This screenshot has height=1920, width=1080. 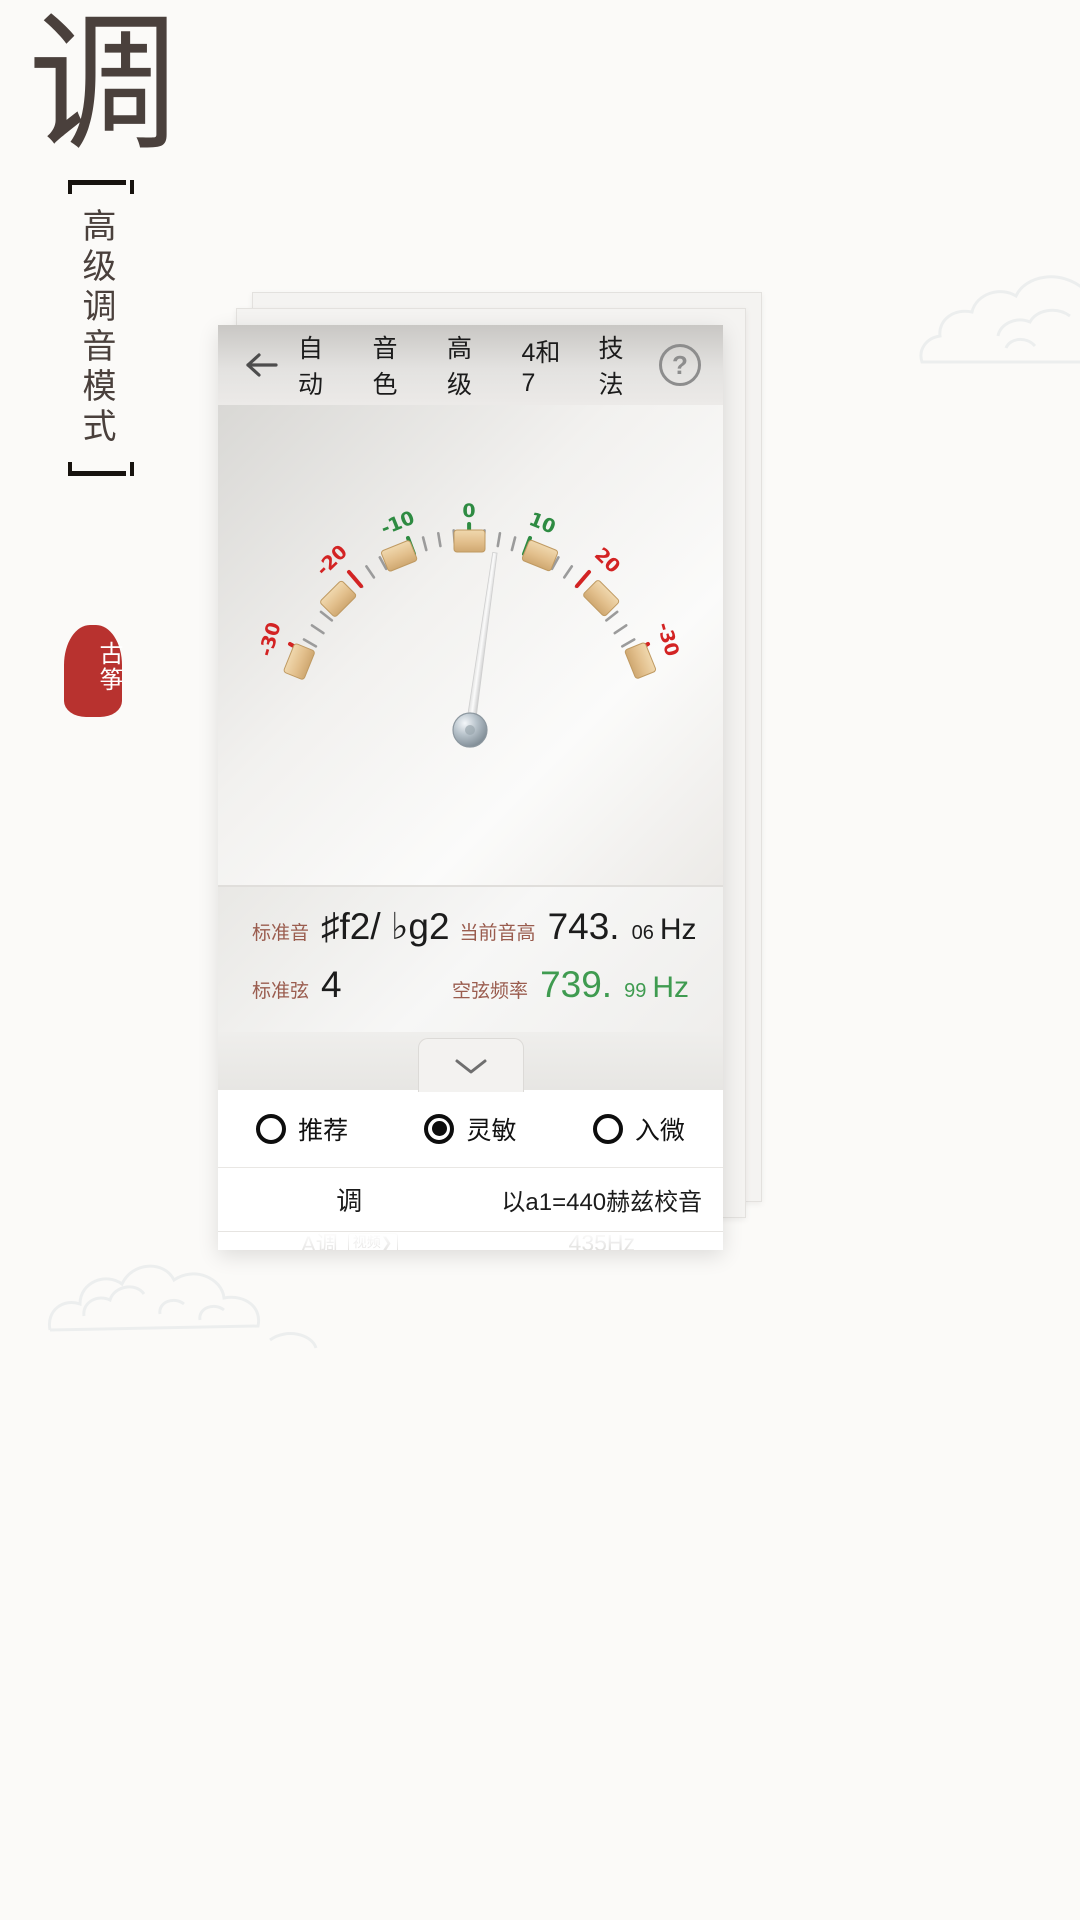 I want to click on sensitivity-label-fine: 入微, so click(x=659, y=1130).